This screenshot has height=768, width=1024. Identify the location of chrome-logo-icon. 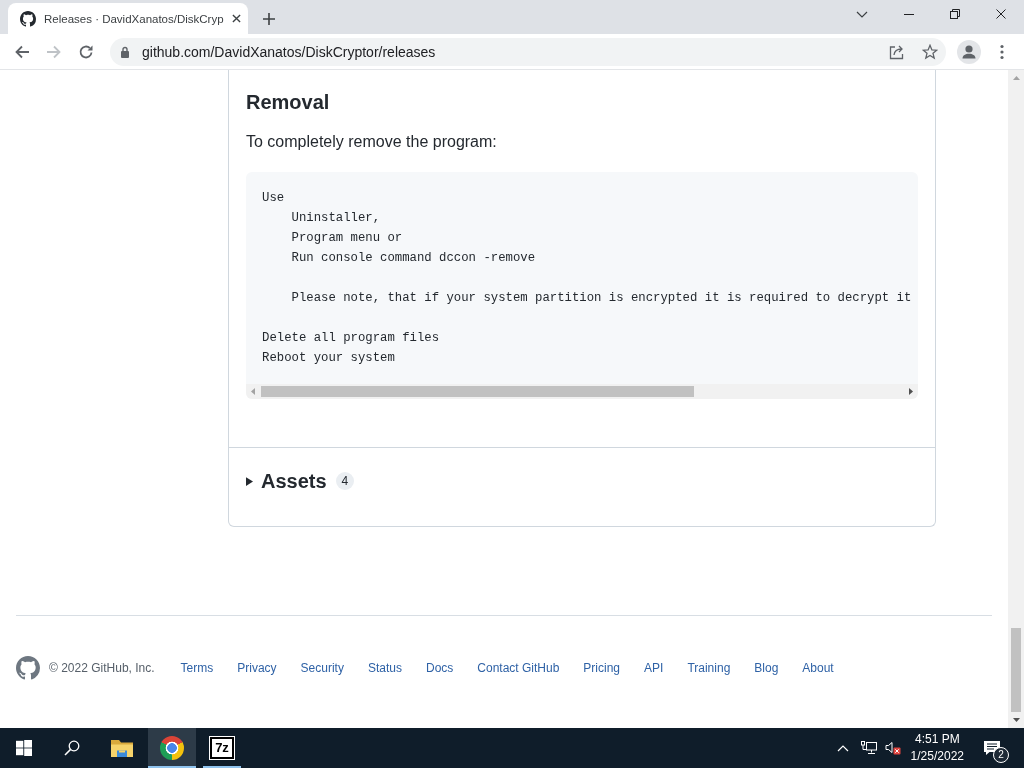
(172, 748).